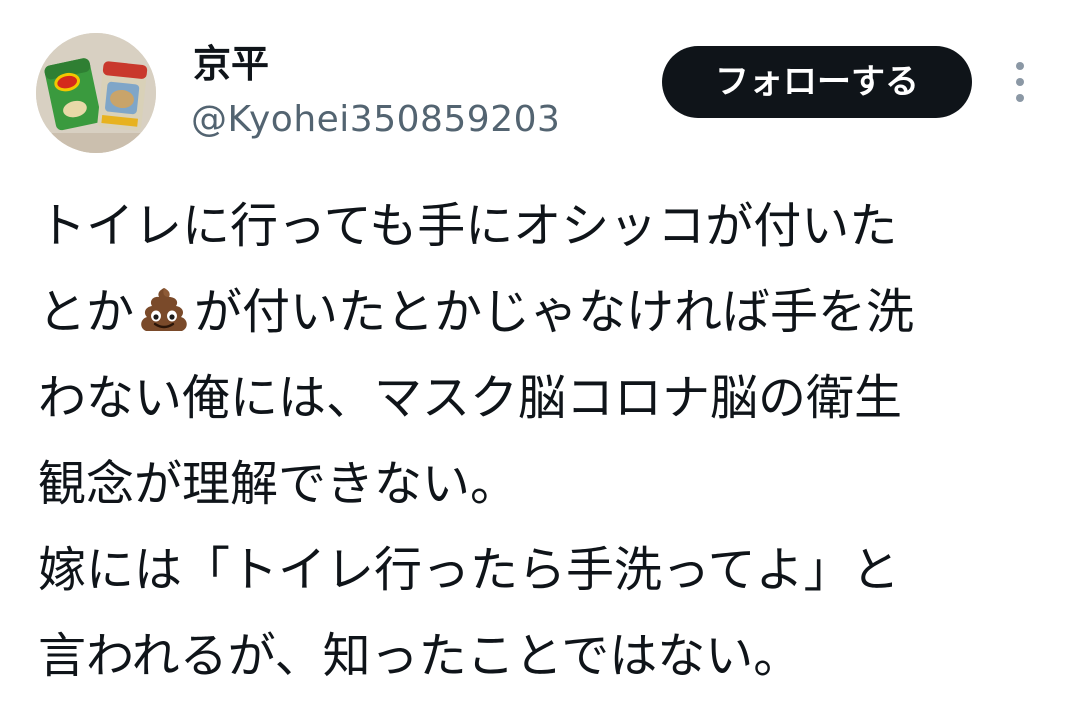 The image size is (1080, 707). I want to click on tweet-line: トイレに行っても手にオシッコが付いた, so click(468, 226).